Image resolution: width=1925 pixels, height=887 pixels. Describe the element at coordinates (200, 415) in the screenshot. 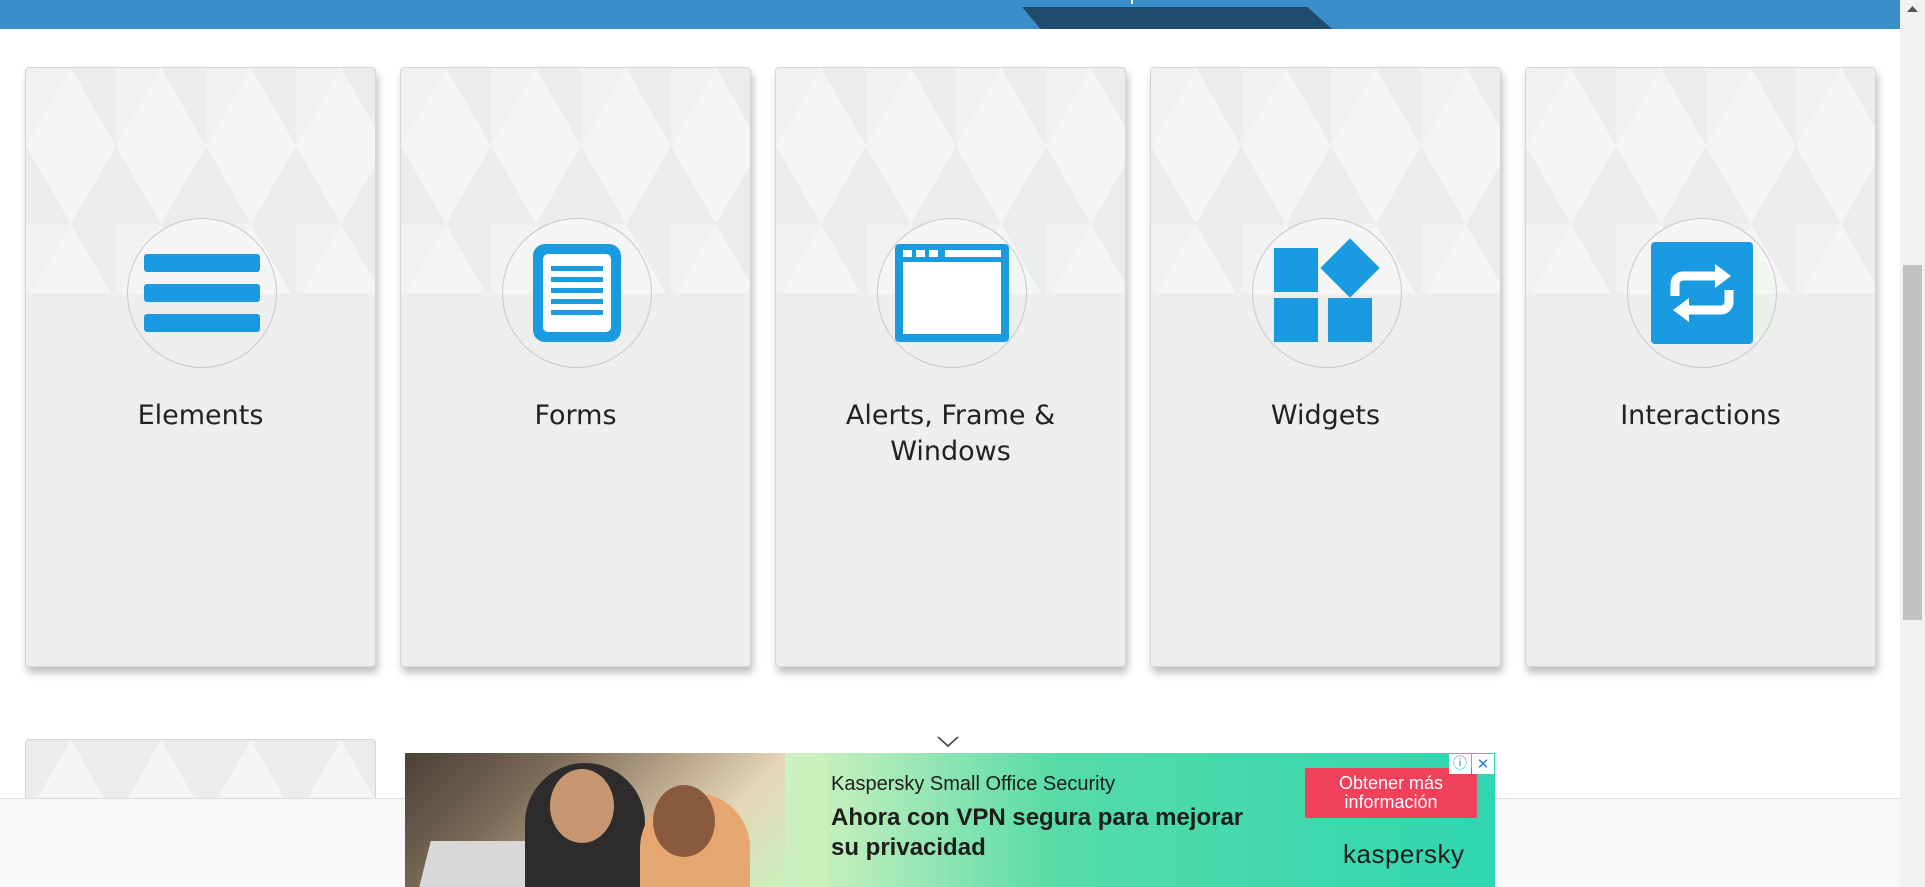

I see `card-title: Elements` at that location.